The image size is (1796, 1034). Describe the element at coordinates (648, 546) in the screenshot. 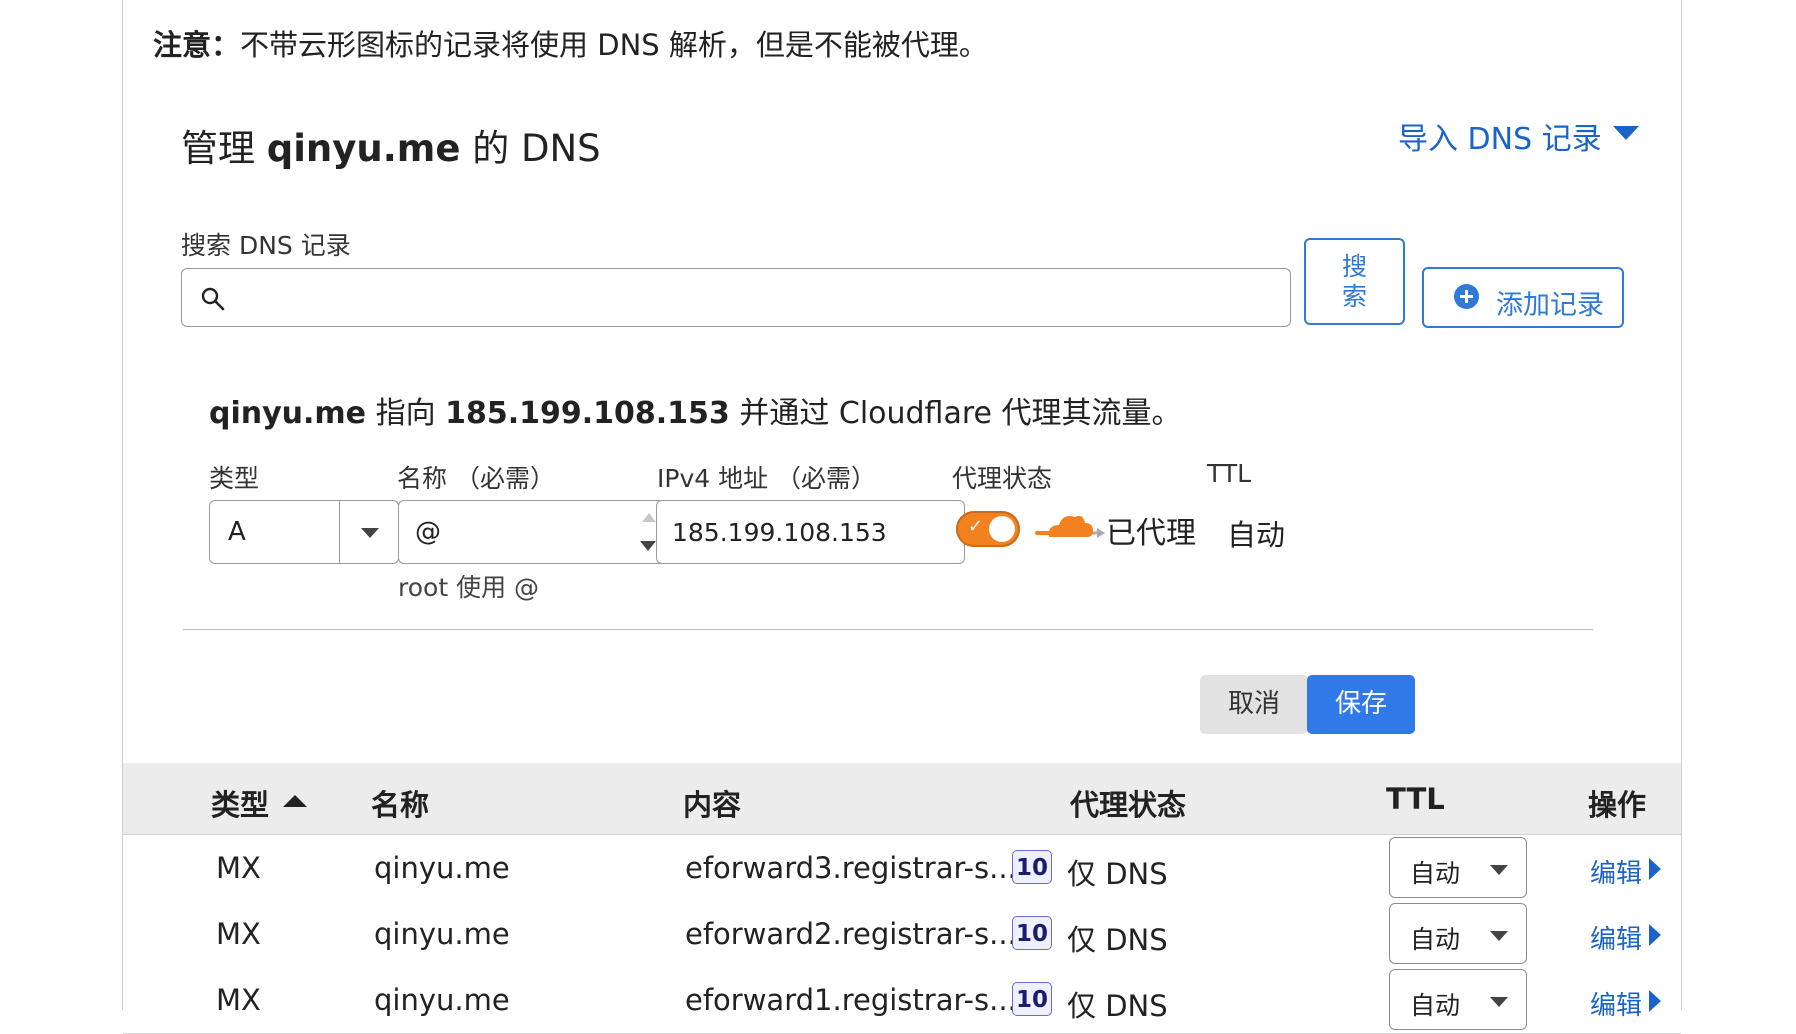

I see `spin-down-icon` at that location.